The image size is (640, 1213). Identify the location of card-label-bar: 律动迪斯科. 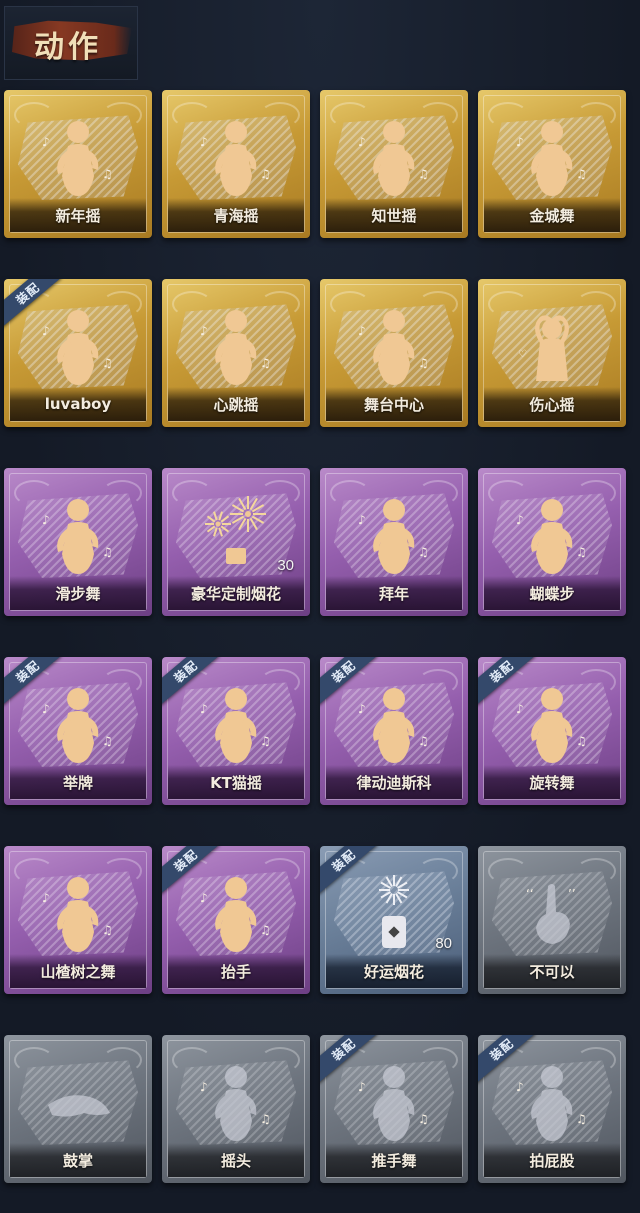
(394, 782).